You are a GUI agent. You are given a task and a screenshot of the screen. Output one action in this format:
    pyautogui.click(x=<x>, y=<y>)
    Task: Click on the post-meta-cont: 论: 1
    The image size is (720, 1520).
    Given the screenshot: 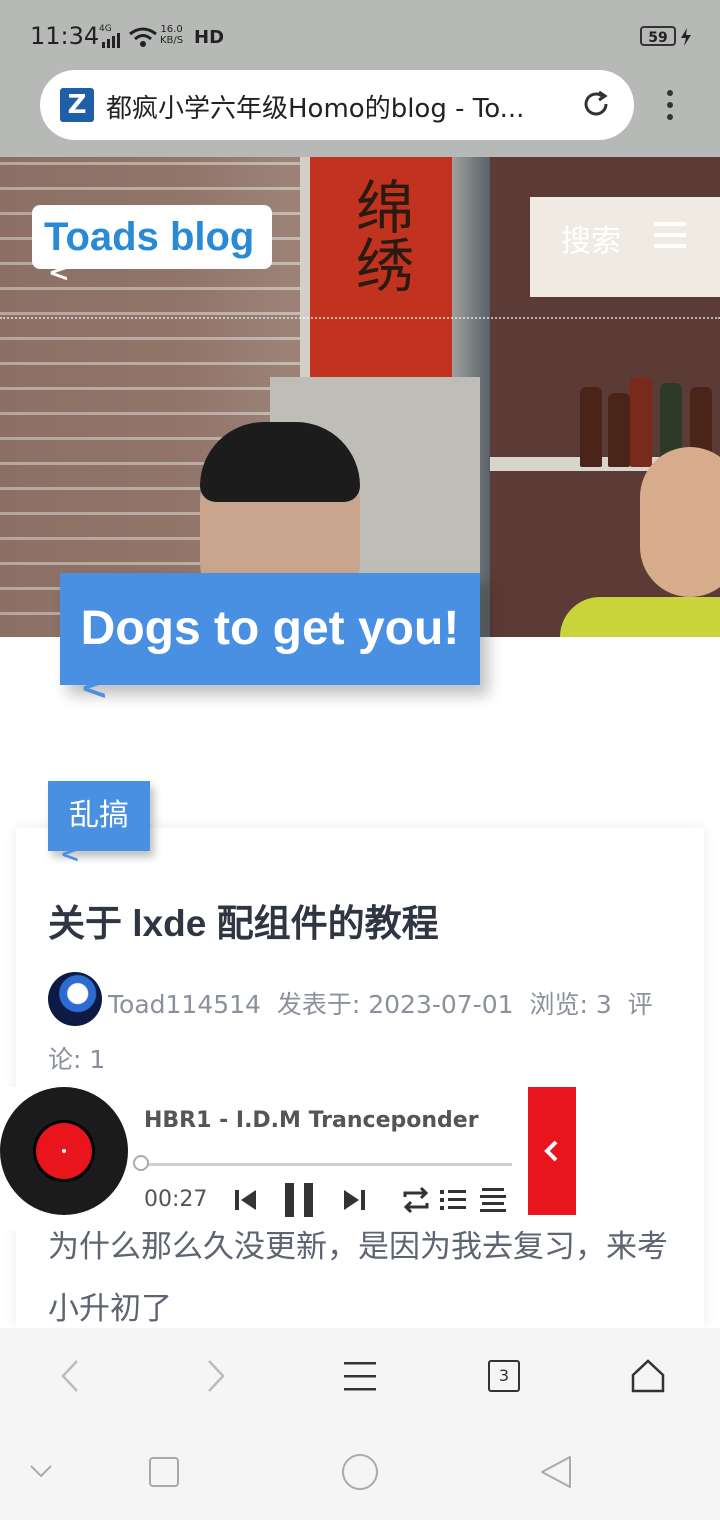 What is the action you would take?
    pyautogui.click(x=76, y=1058)
    